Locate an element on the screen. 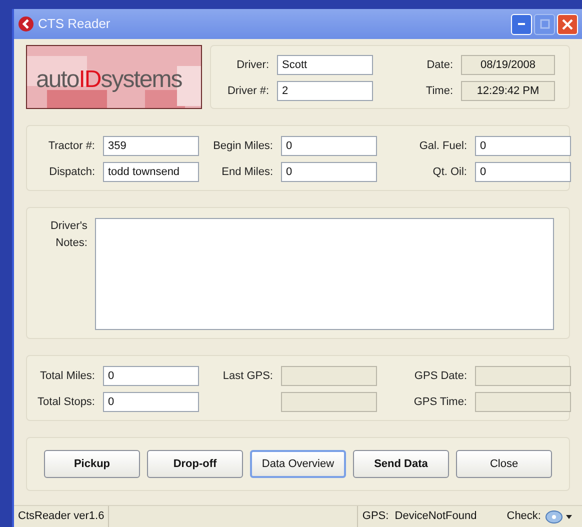  action-button: Close is located at coordinates (504, 464).